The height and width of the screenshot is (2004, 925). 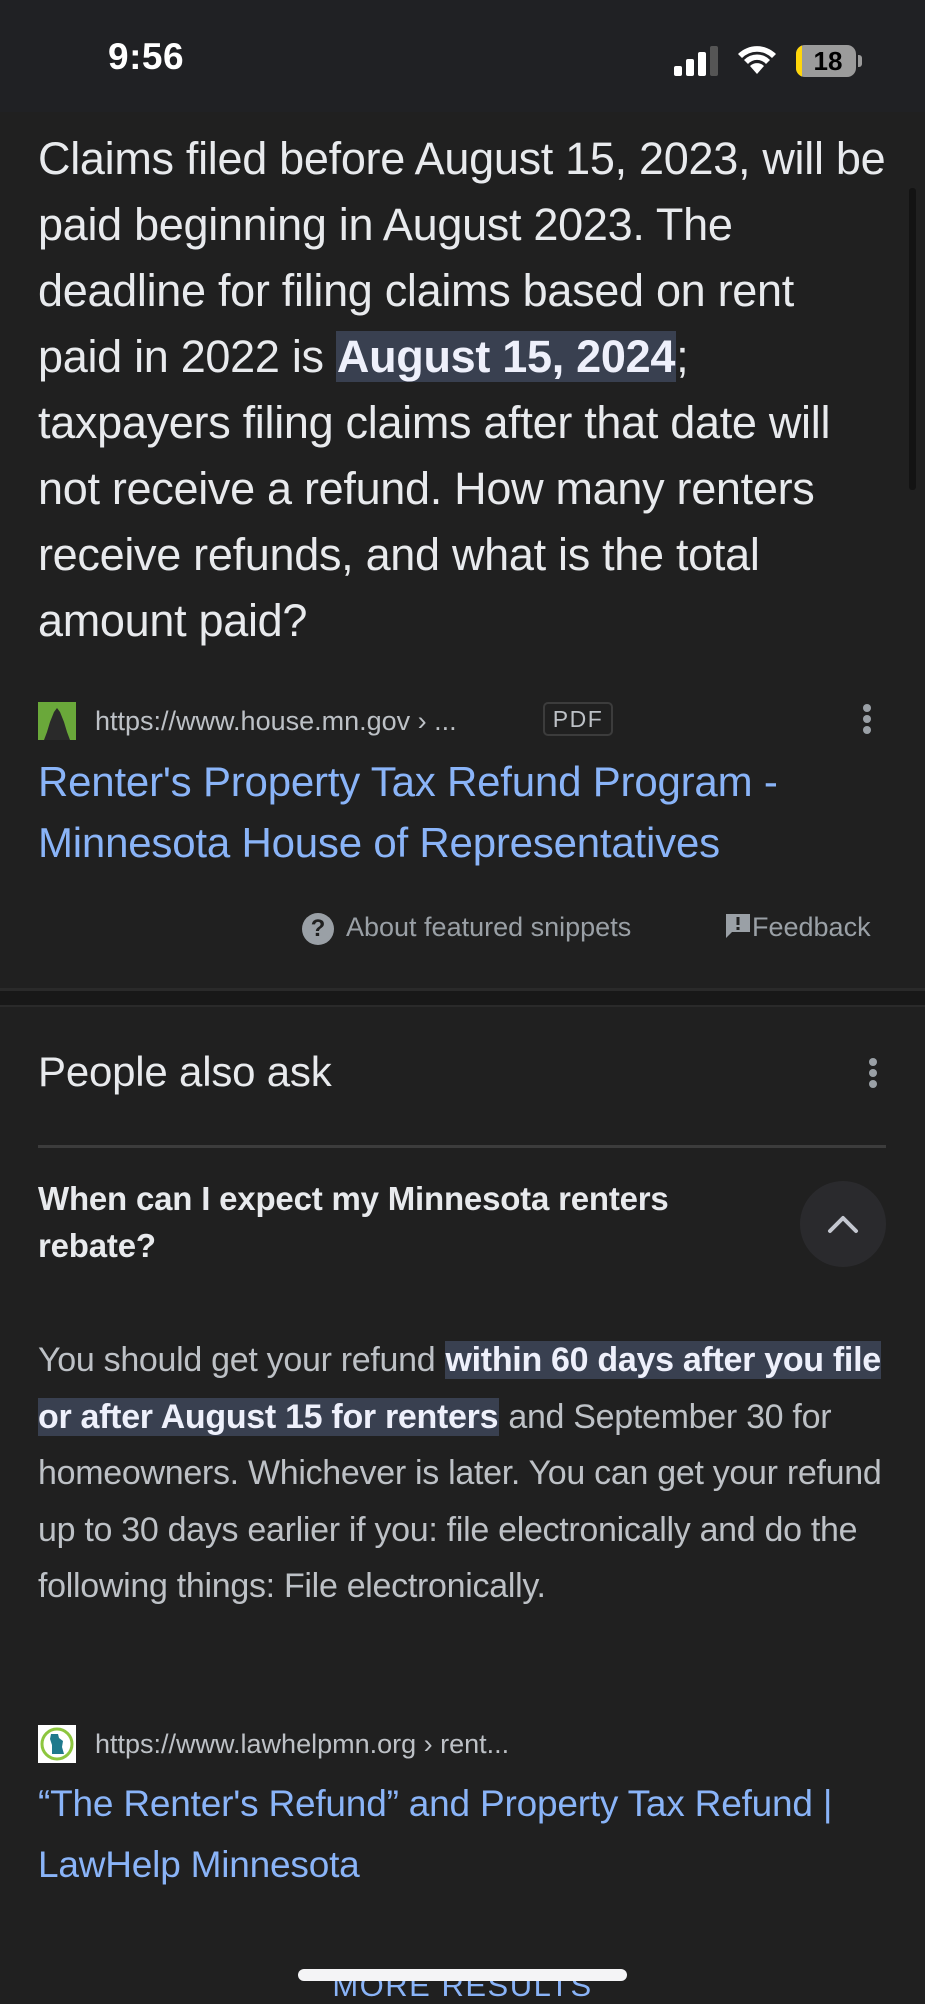 I want to click on chevron-up-icon, so click(x=843, y=1224).